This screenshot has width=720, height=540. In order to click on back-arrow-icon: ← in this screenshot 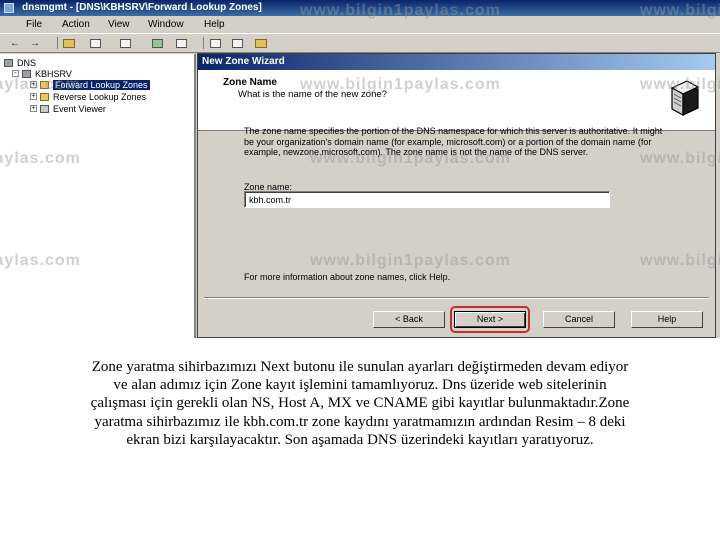, I will do `click(15, 43)`.